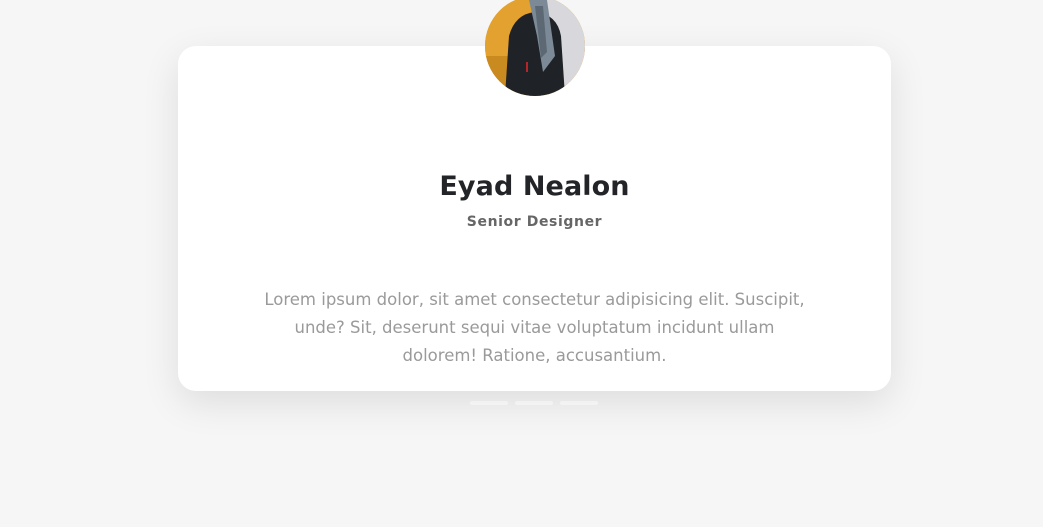 This screenshot has height=527, width=1043. I want to click on avatar, so click(535, 48).